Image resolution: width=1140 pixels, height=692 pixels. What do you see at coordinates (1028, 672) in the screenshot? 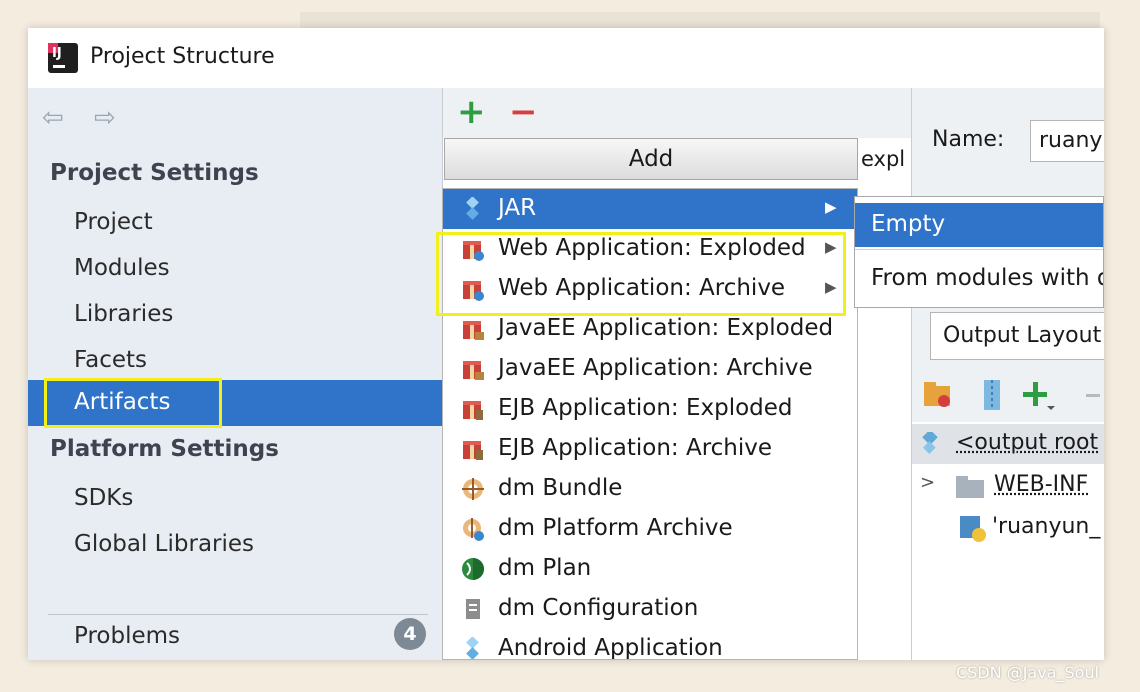
I see `watermark: CSDN @Java_Soul` at bounding box center [1028, 672].